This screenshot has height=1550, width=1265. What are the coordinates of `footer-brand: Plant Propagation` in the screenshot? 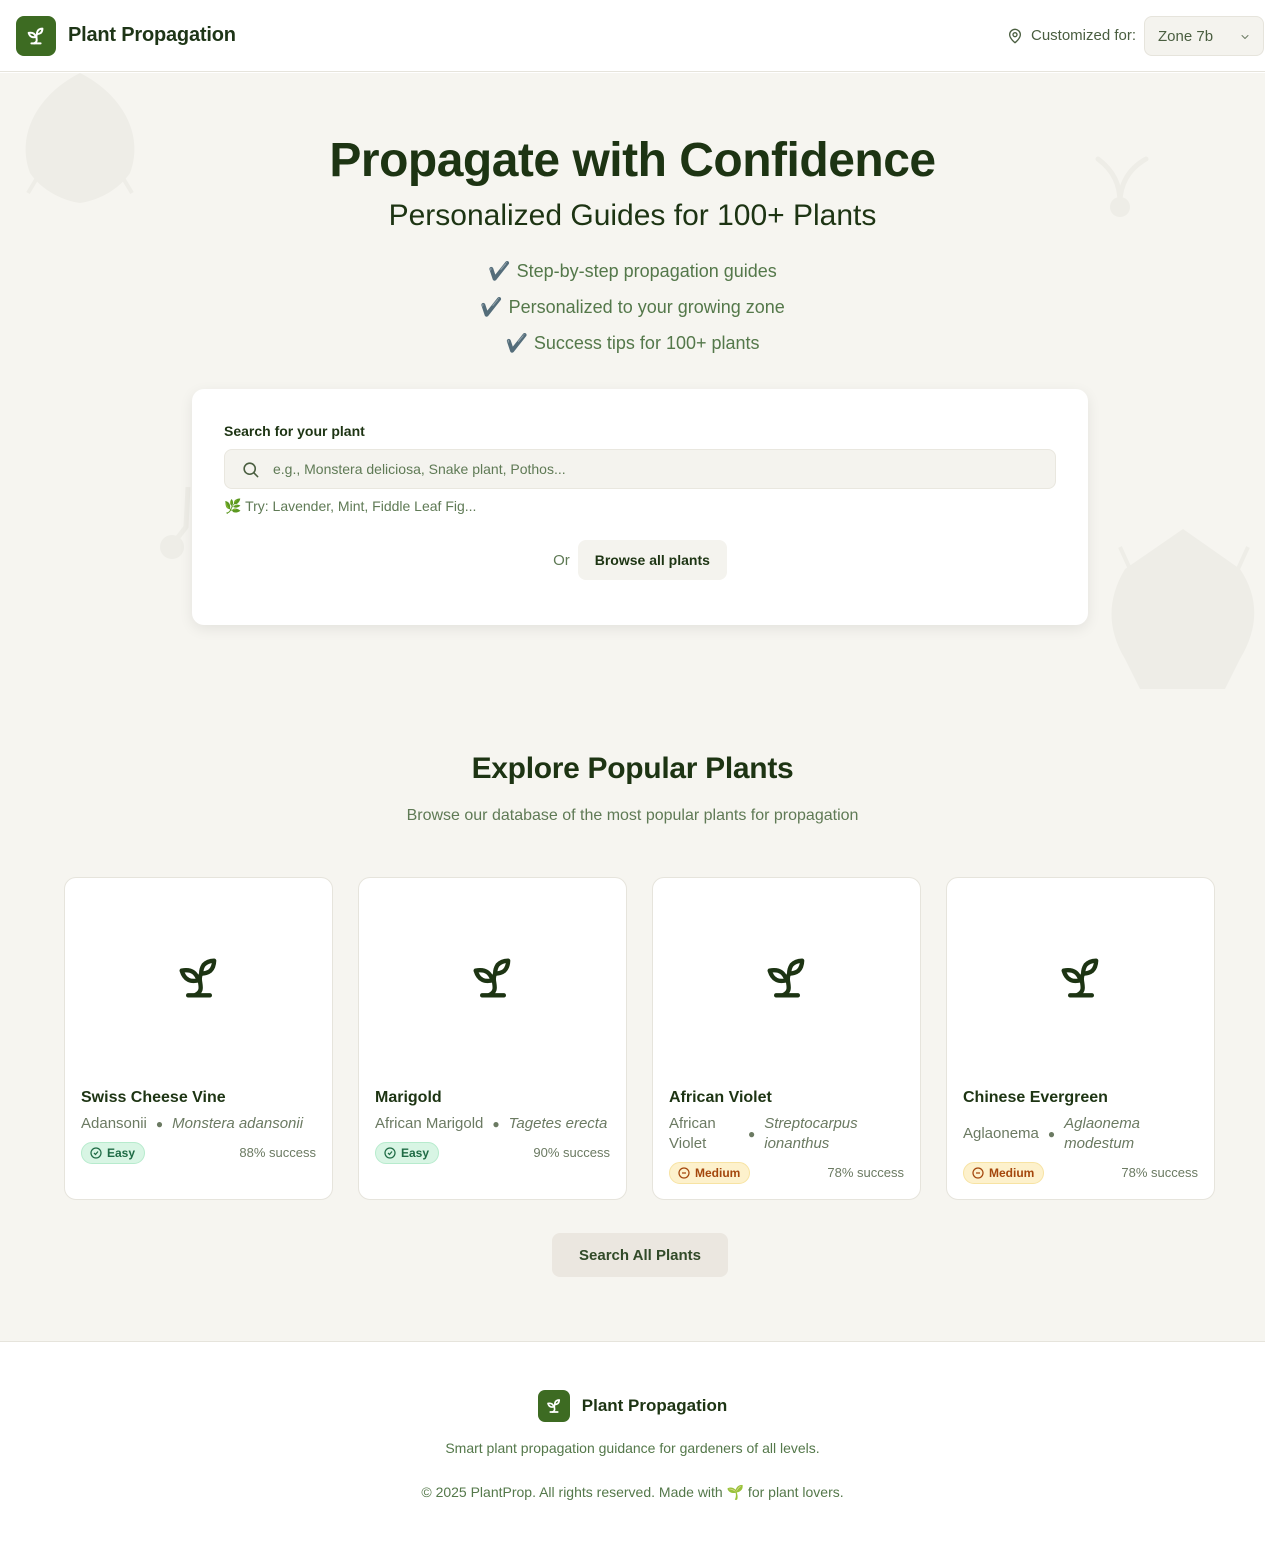 It's located at (632, 1406).